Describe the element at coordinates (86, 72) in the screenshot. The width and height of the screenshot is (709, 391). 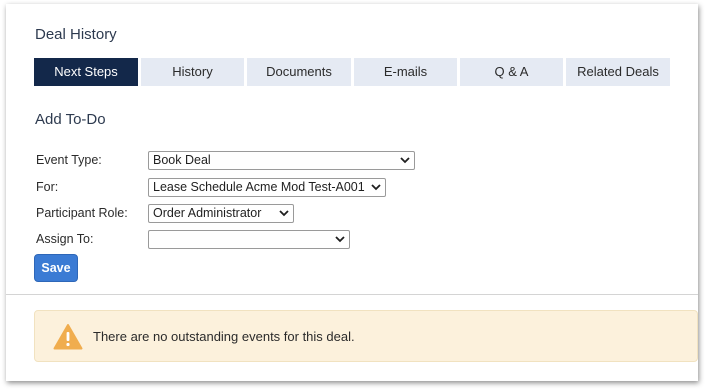
I see `tab-next-steps: Next Steps` at that location.